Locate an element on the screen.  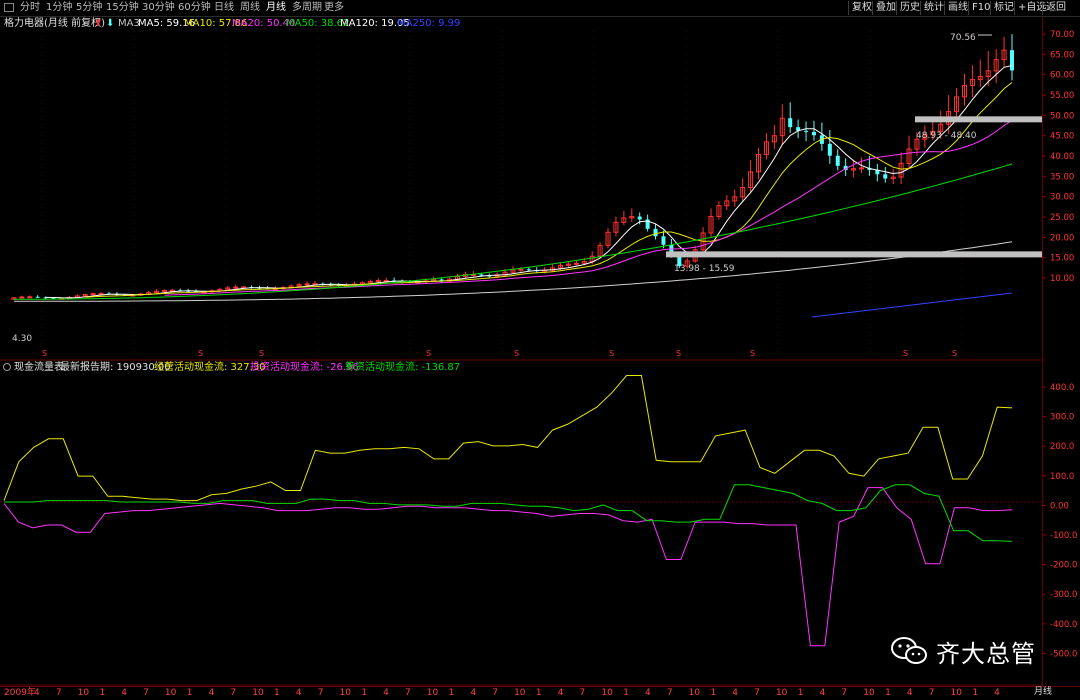
wechat-icon is located at coordinates (909, 651).